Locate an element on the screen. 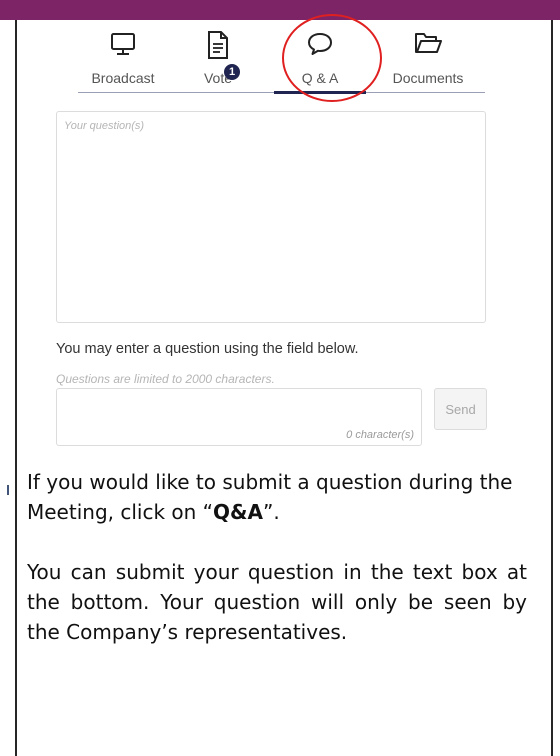 The height and width of the screenshot is (756, 560). tab-broadcast: Broadcast is located at coordinates (123, 58).